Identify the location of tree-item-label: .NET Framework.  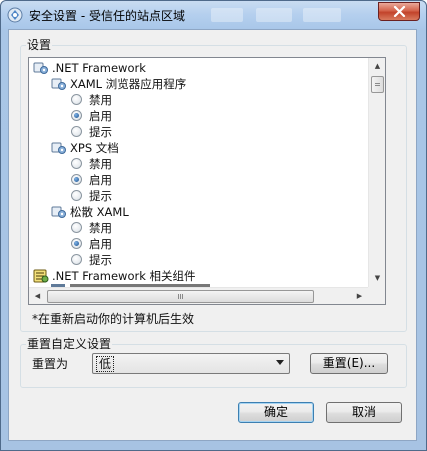
(99, 68).